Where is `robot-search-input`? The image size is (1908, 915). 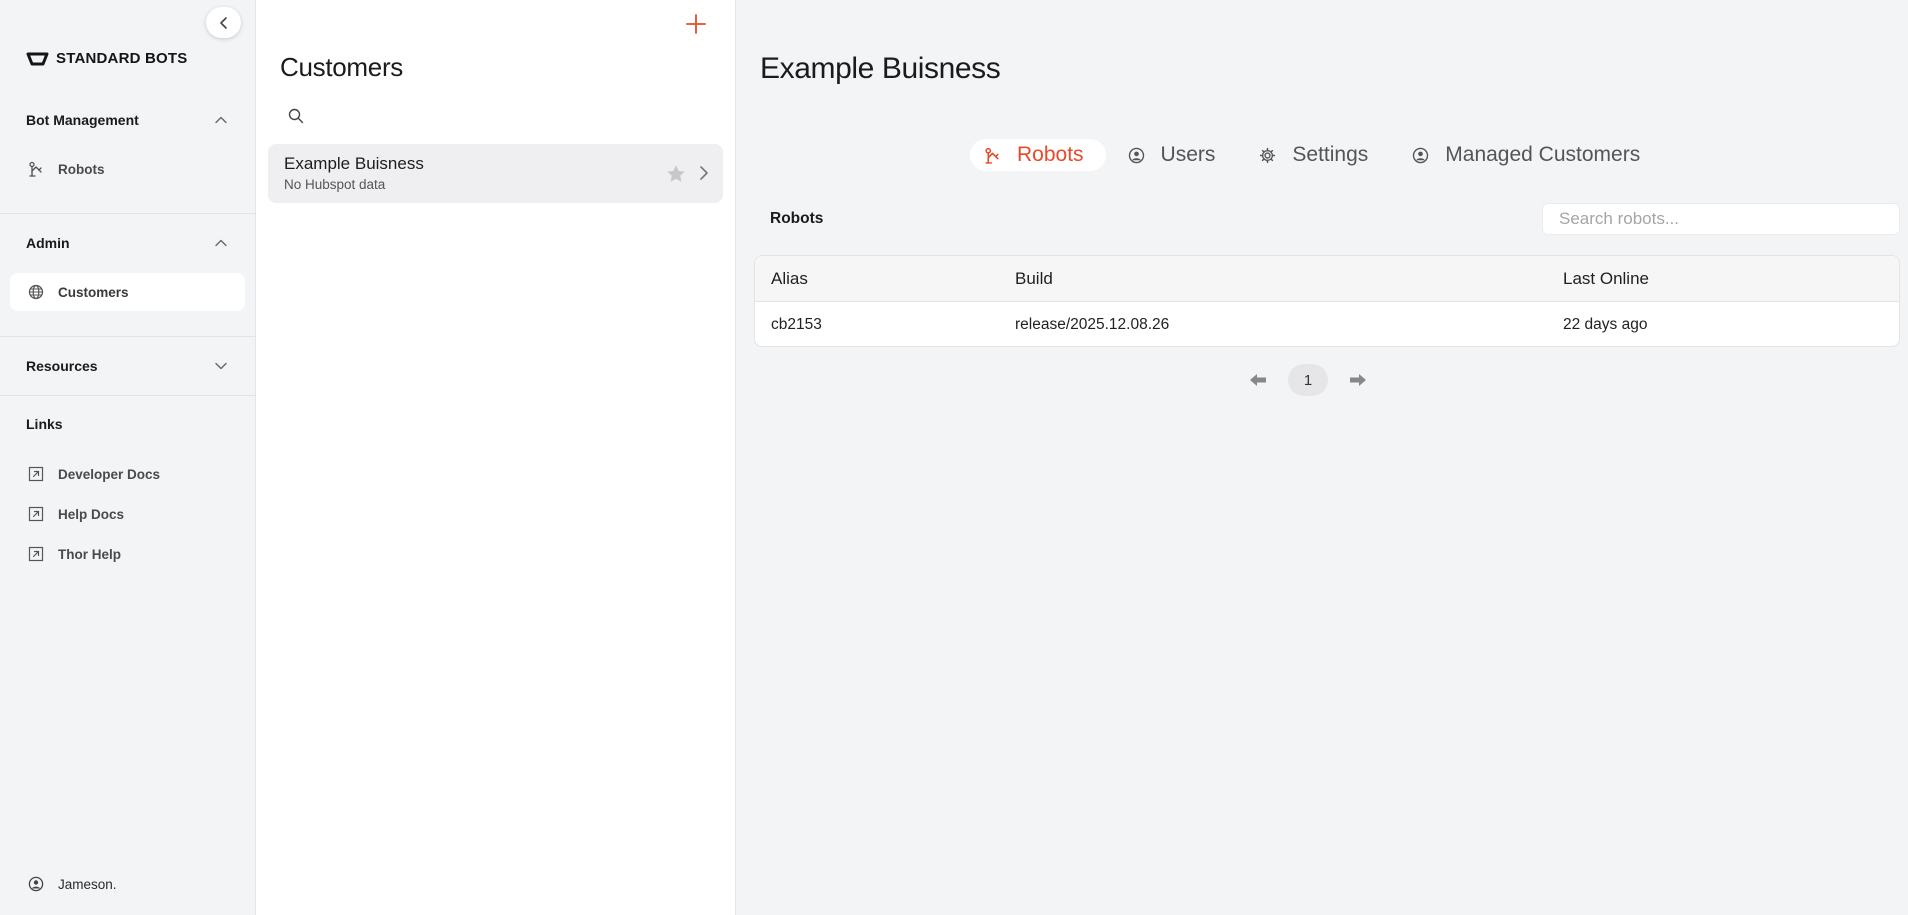 robot-search-input is located at coordinates (1721, 219).